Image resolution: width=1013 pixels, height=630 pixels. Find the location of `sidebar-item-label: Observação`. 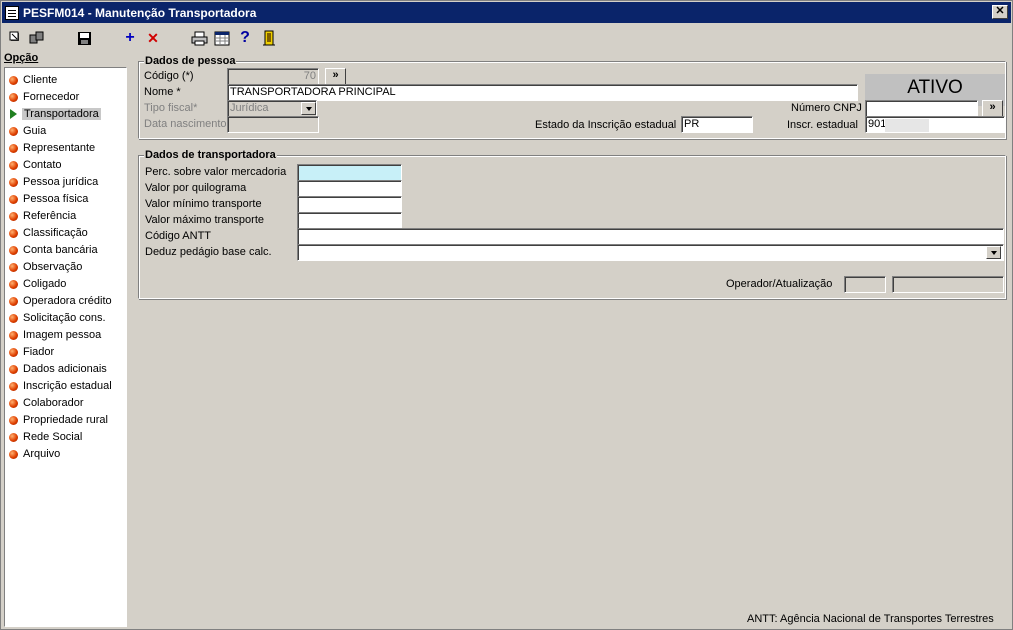

sidebar-item-label: Observação is located at coordinates (53, 267).